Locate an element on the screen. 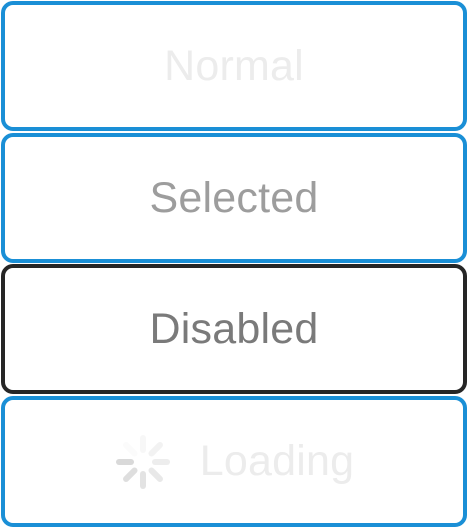  disabled-button-label: Disabled is located at coordinates (234, 328).